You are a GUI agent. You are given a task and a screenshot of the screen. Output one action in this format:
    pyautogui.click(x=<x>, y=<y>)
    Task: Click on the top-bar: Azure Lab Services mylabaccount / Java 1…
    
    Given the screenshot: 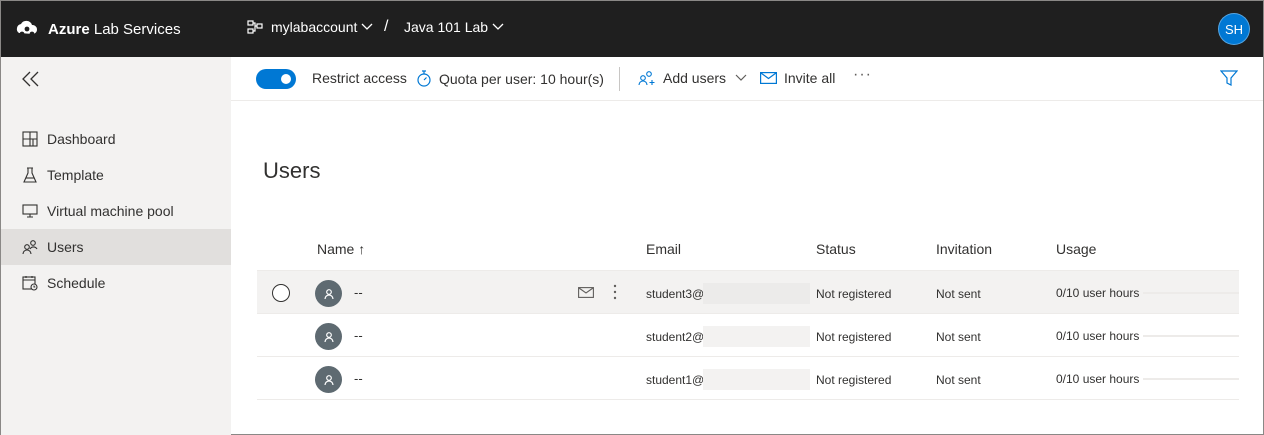 What is the action you would take?
    pyautogui.click(x=632, y=29)
    